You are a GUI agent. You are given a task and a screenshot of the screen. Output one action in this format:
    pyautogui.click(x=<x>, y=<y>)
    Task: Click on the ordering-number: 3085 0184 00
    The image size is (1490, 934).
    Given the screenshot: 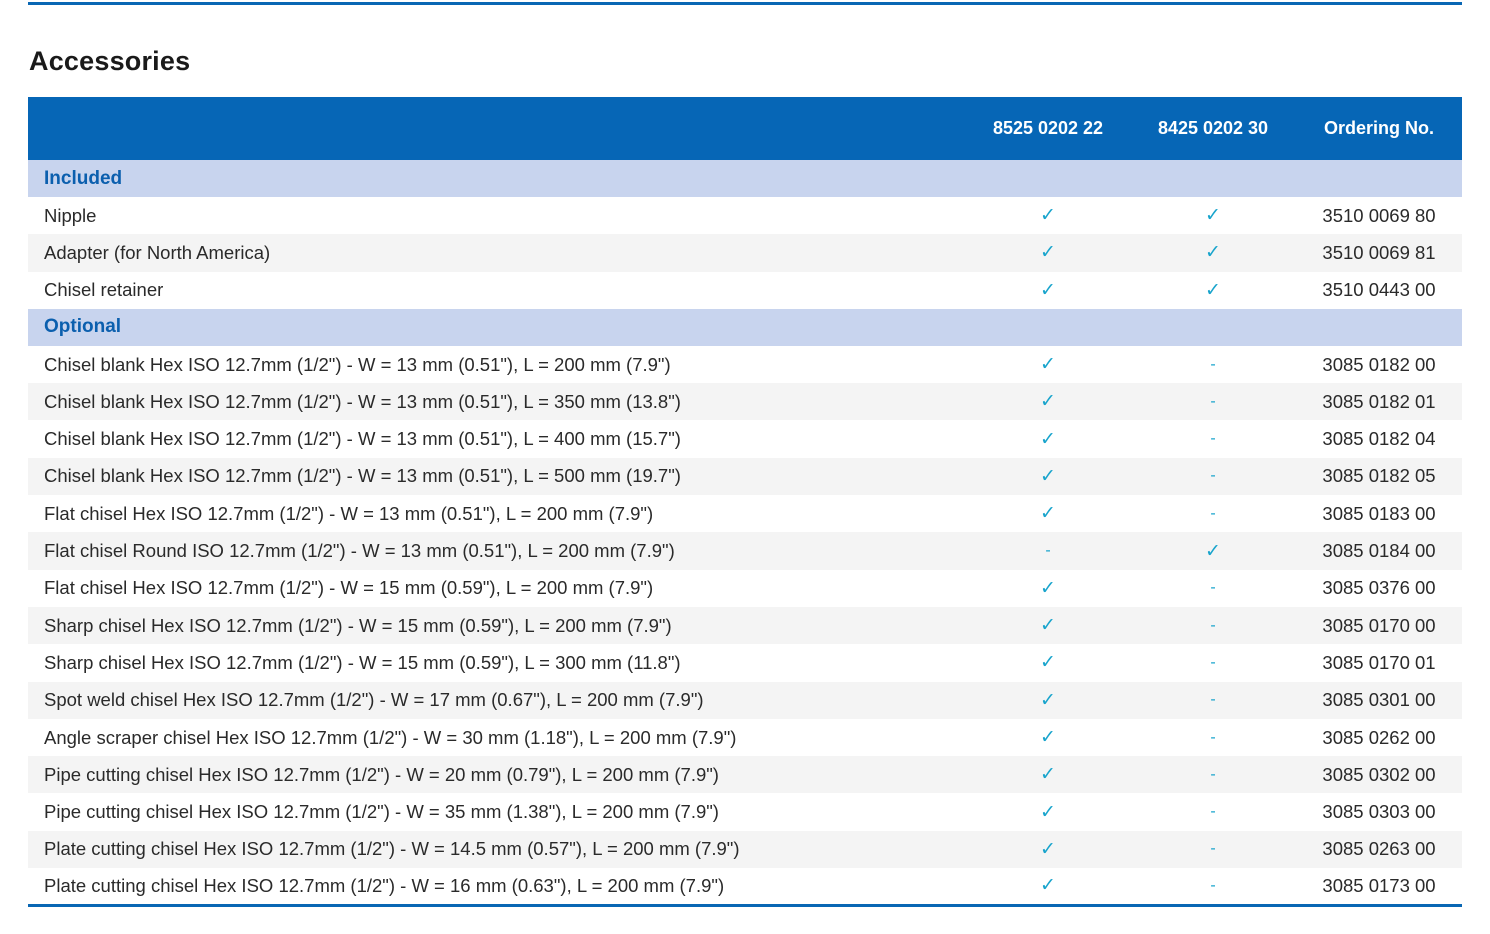 What is the action you would take?
    pyautogui.click(x=1379, y=551)
    